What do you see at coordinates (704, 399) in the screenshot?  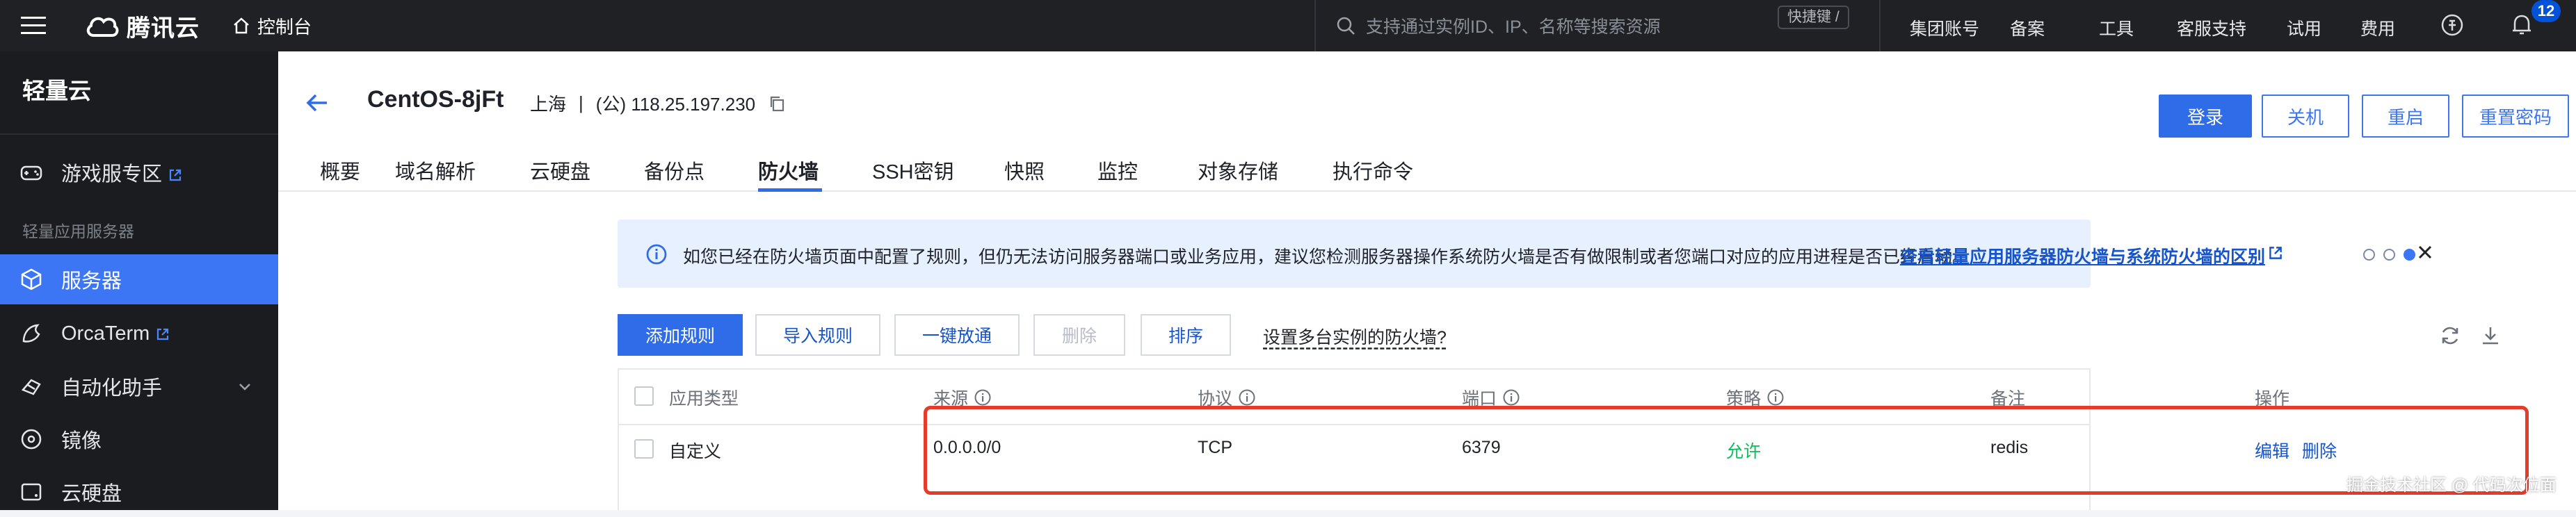 I see `column-header-app-type: 应用类型` at bounding box center [704, 399].